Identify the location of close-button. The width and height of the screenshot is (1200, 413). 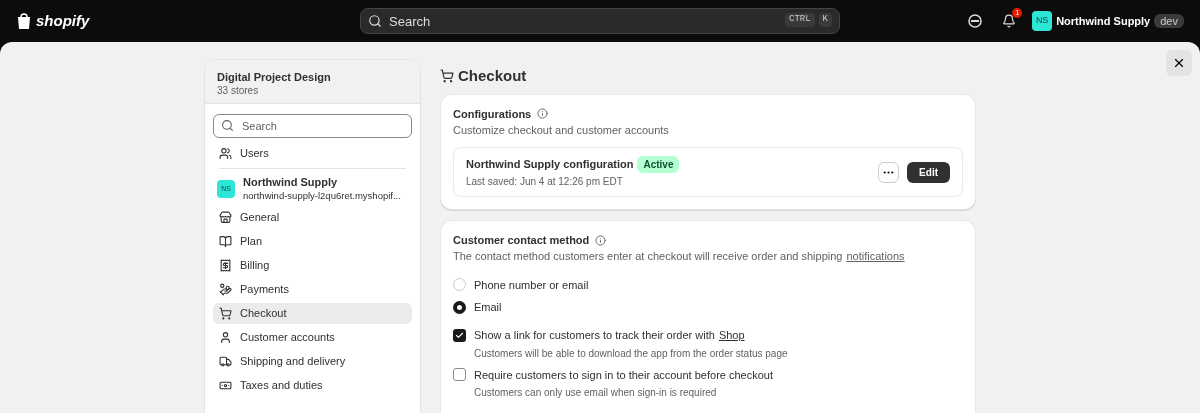
(1179, 63).